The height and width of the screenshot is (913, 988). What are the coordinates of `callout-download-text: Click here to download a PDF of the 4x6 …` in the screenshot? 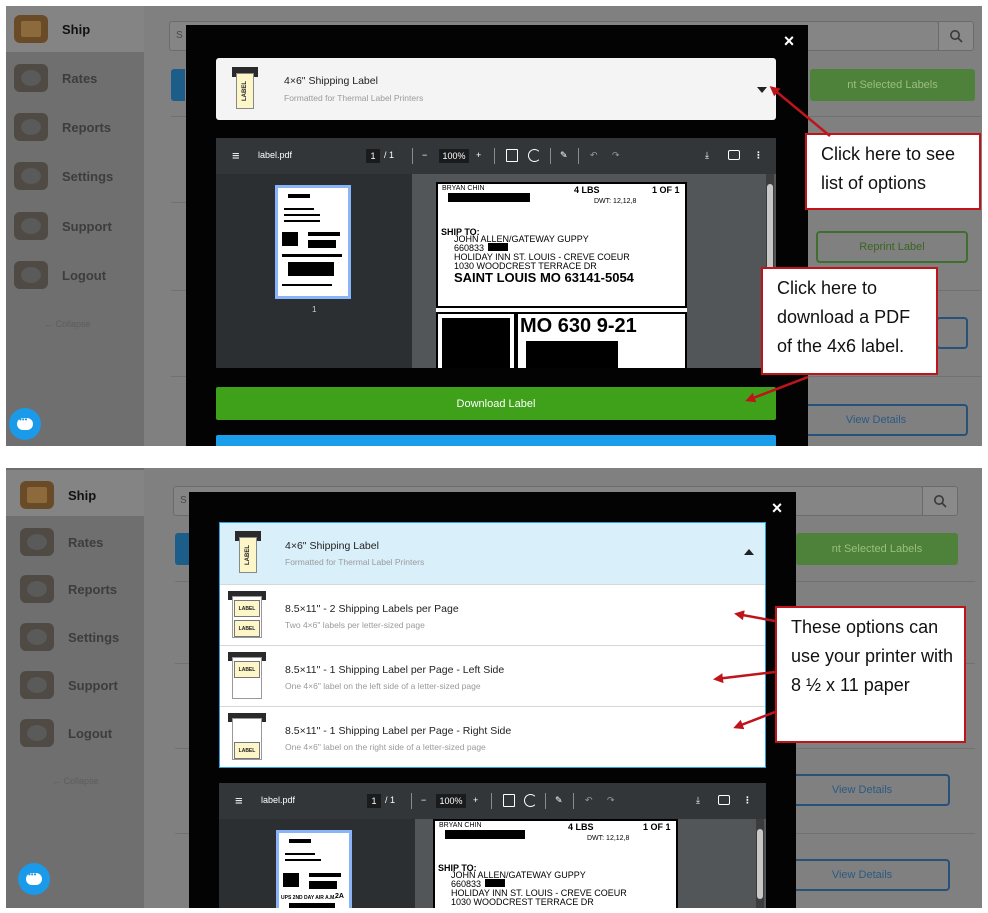 It's located at (844, 317).